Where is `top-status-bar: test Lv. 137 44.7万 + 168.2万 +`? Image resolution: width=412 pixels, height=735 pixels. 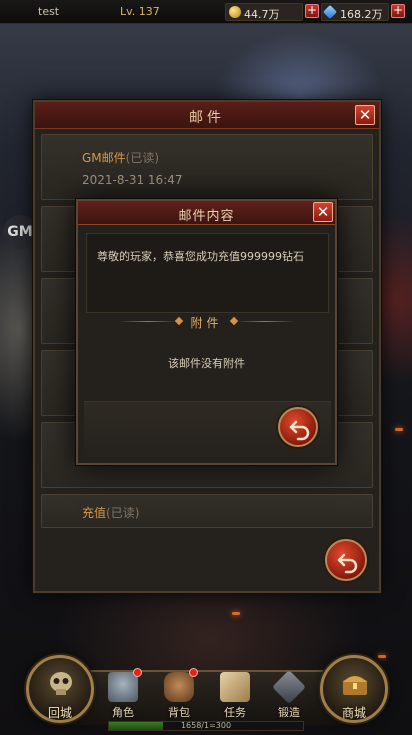 top-status-bar: test Lv. 137 44.7万 + 168.2万 + is located at coordinates (206, 12).